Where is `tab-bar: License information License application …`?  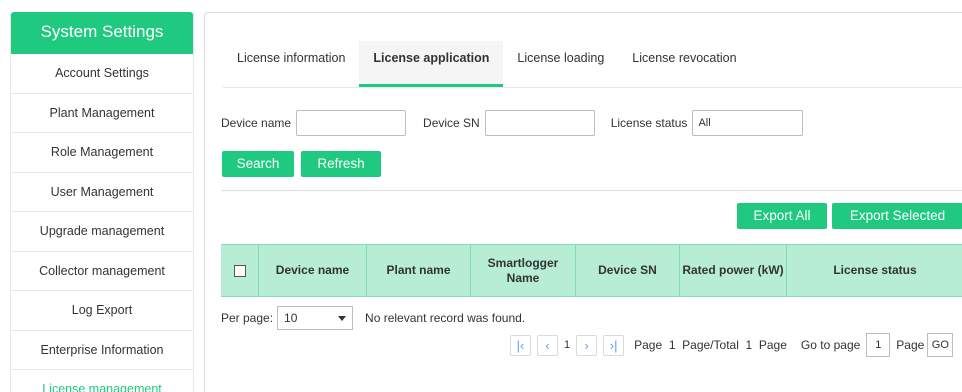
tab-bar: License information License application … is located at coordinates (487, 64).